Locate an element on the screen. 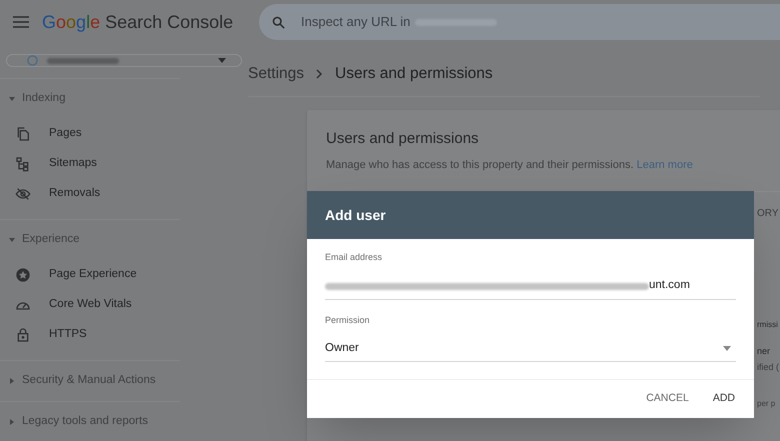 This screenshot has width=780, height=441. card-description: Manage who has access to this property and their permissions. Learn more is located at coordinates (510, 165).